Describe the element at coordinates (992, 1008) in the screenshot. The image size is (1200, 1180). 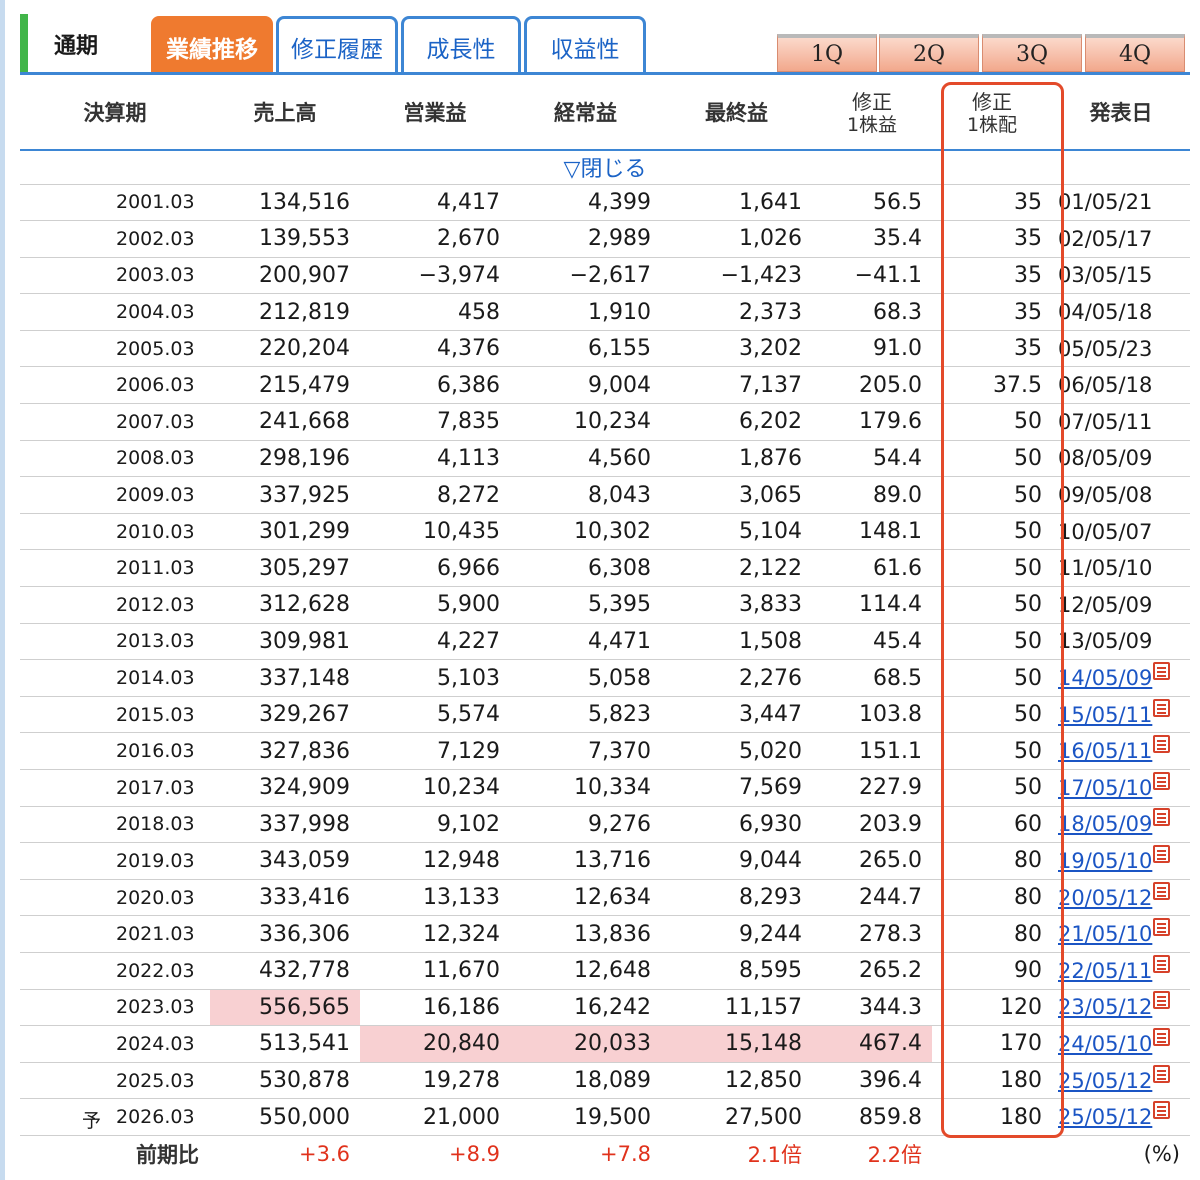
I see `cell-dividend: 120` at that location.